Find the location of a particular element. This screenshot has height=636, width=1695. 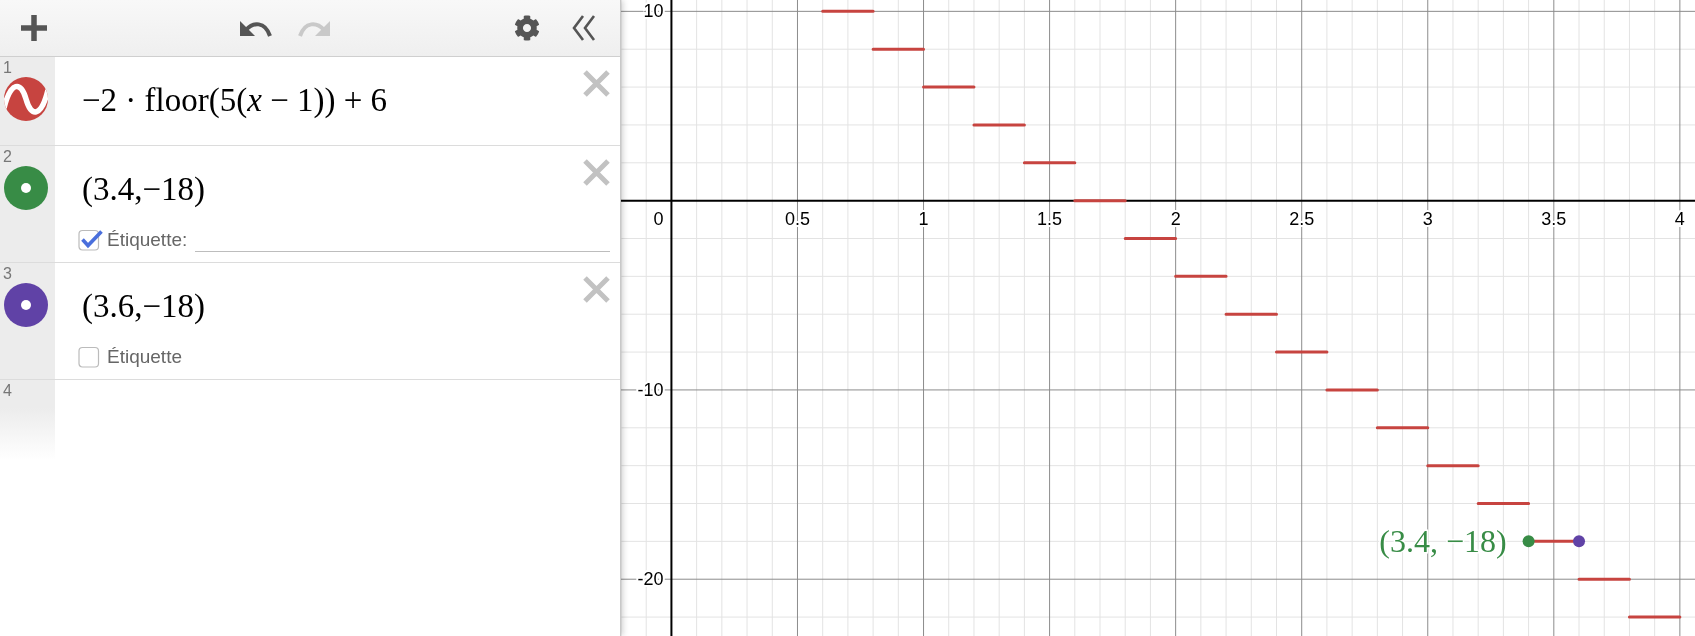

checkbox-label: Étiquette: is located at coordinates (147, 240).